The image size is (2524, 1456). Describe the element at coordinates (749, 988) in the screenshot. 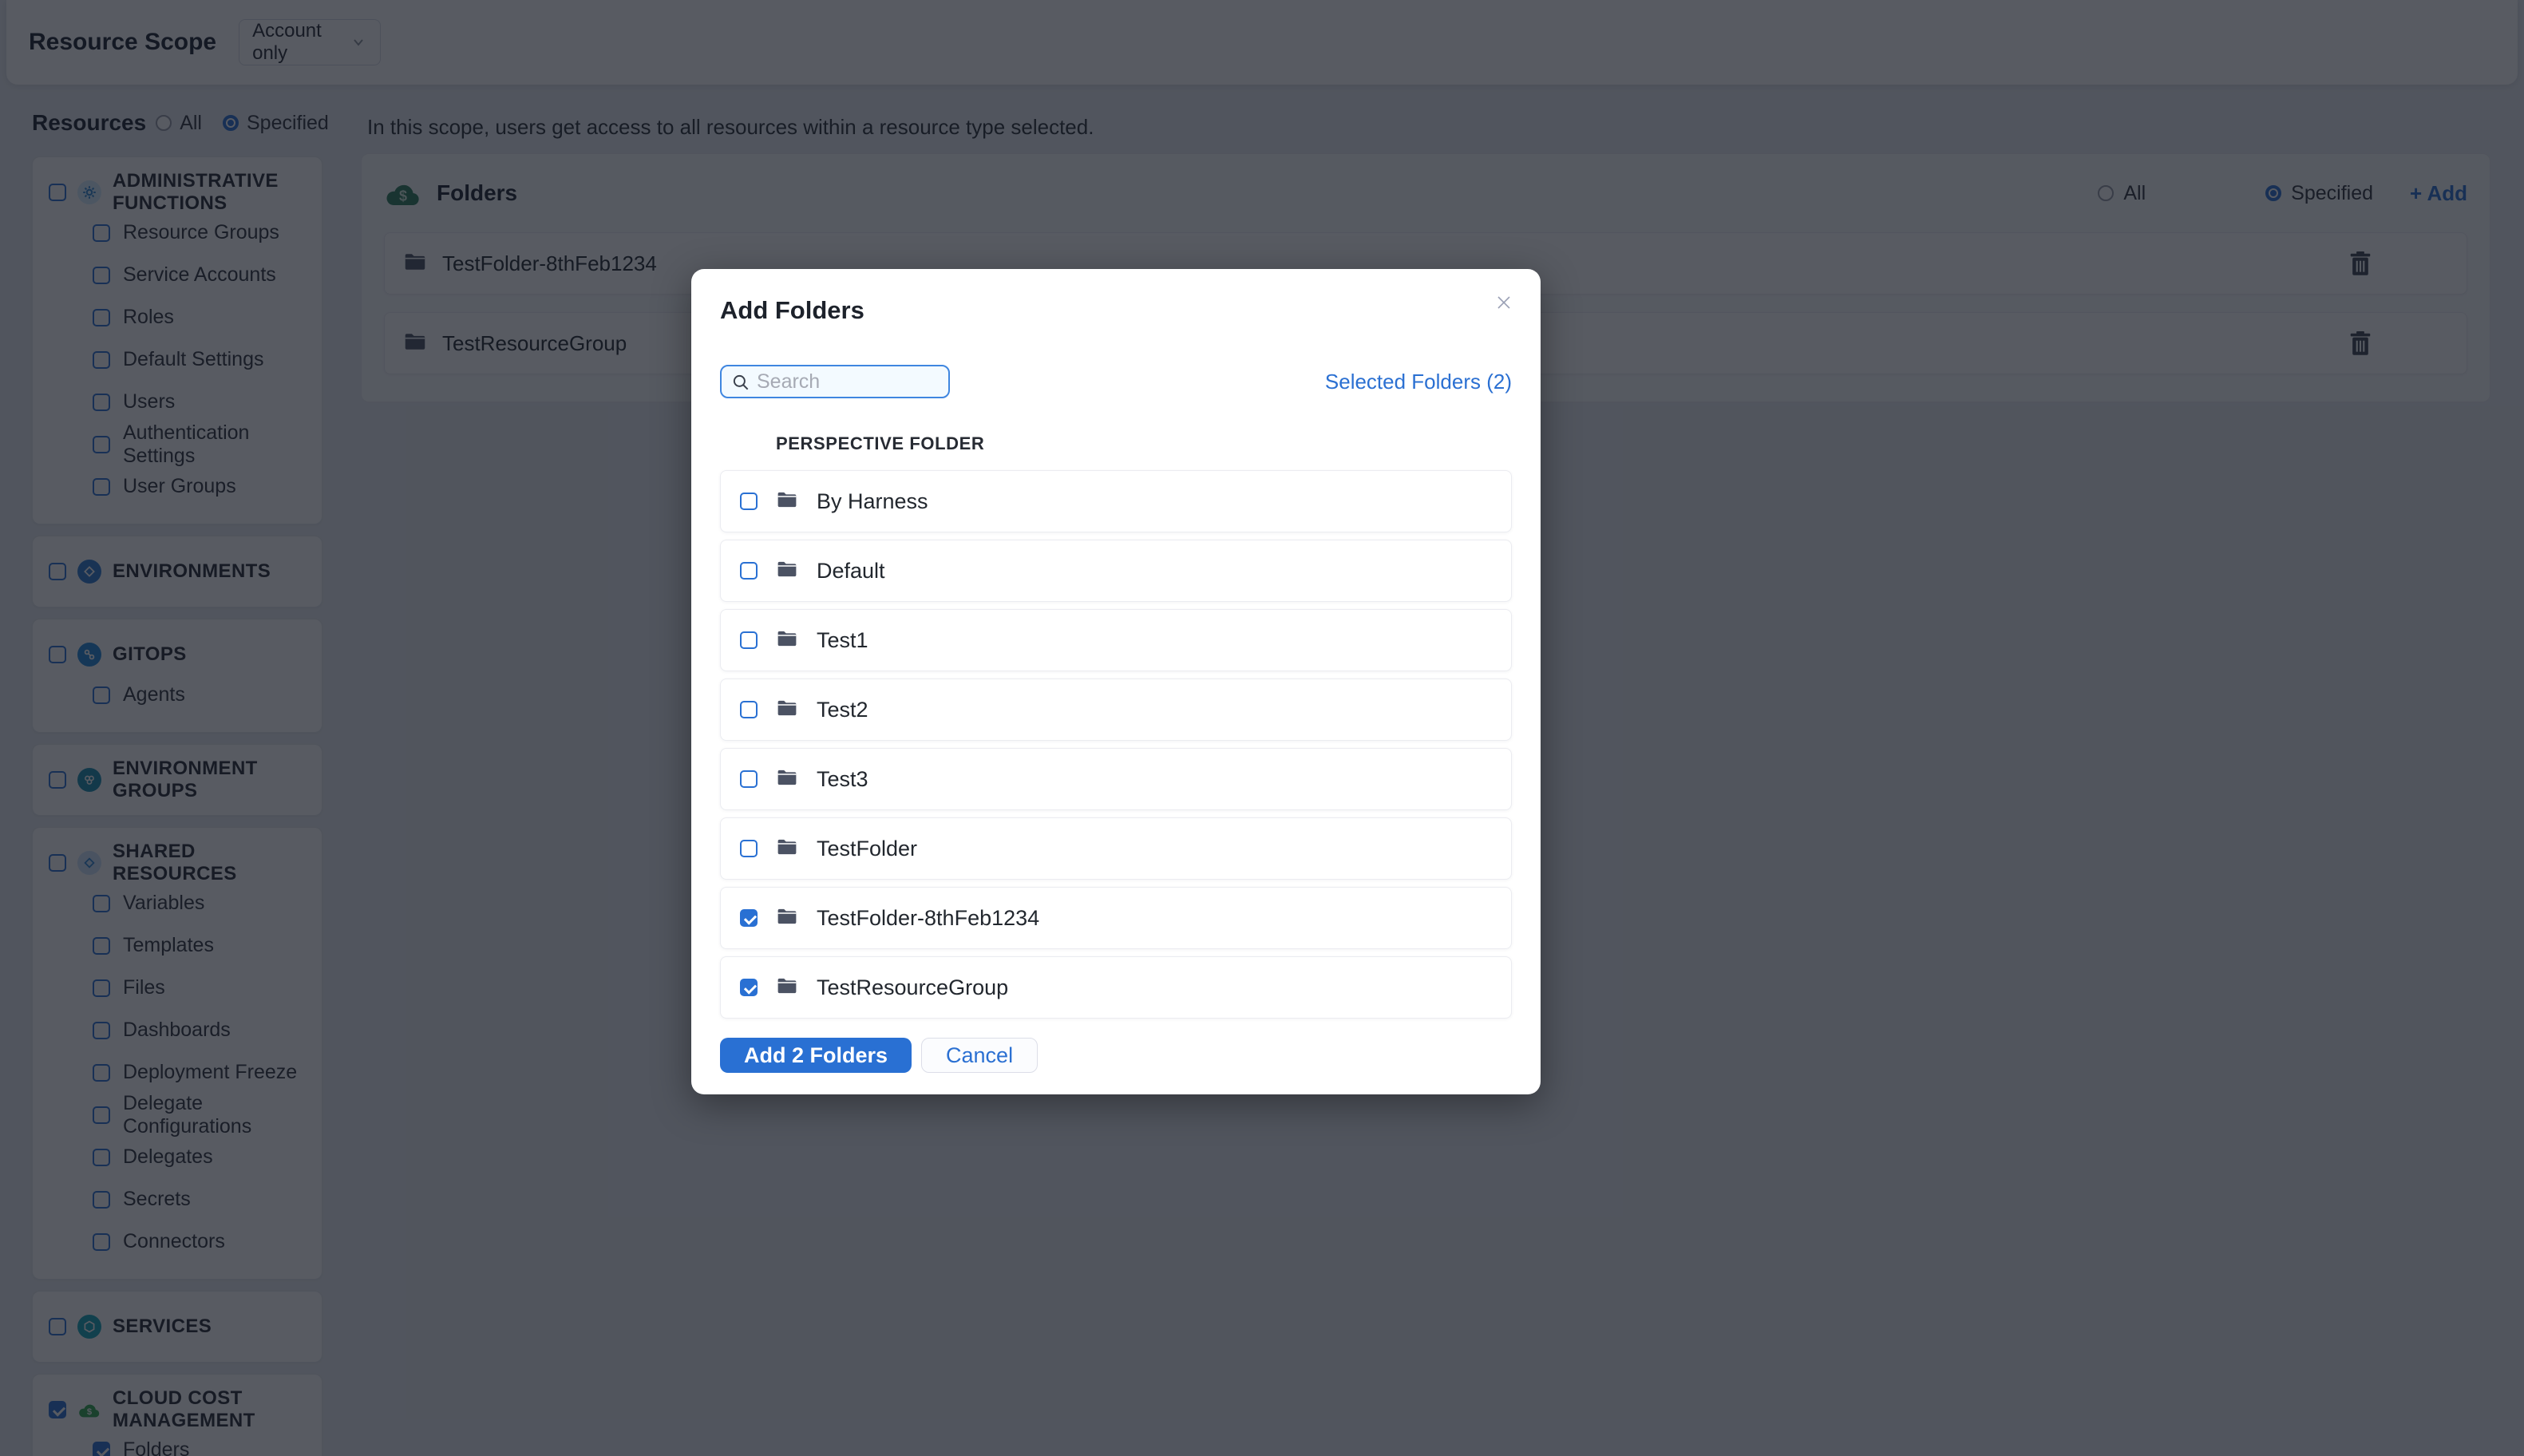

I see `checkbox-testresourcegroup` at that location.